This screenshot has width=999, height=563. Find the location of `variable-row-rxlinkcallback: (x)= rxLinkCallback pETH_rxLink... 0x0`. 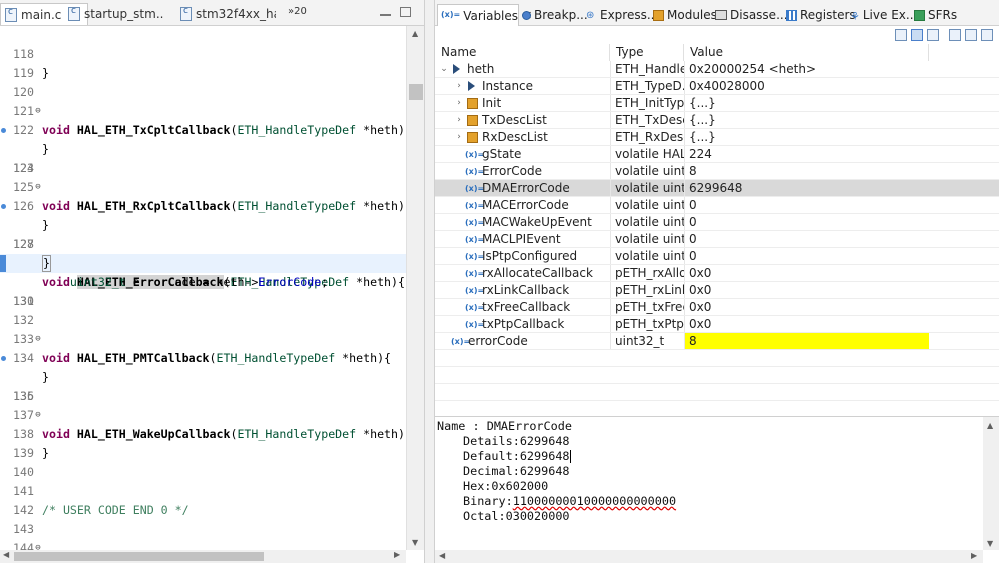

variable-row-rxlinkcallback: (x)= rxLinkCallback pETH_rxLink... 0x0 is located at coordinates (717, 290).